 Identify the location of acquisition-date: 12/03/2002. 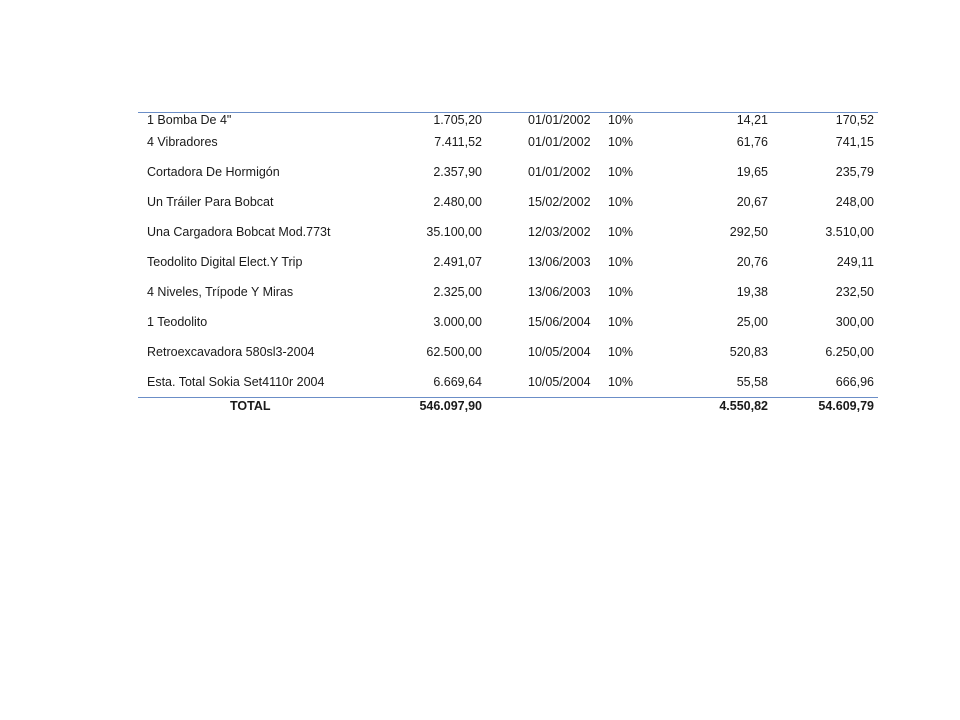
(559, 232).